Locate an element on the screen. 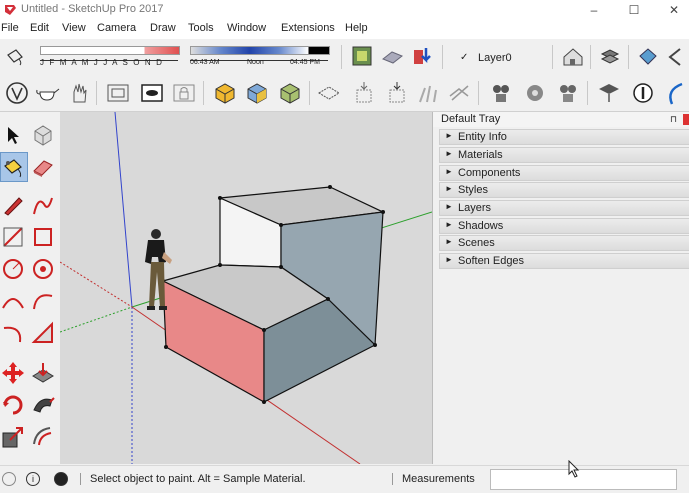  close-button: ✕ is located at coordinates (674, 10).